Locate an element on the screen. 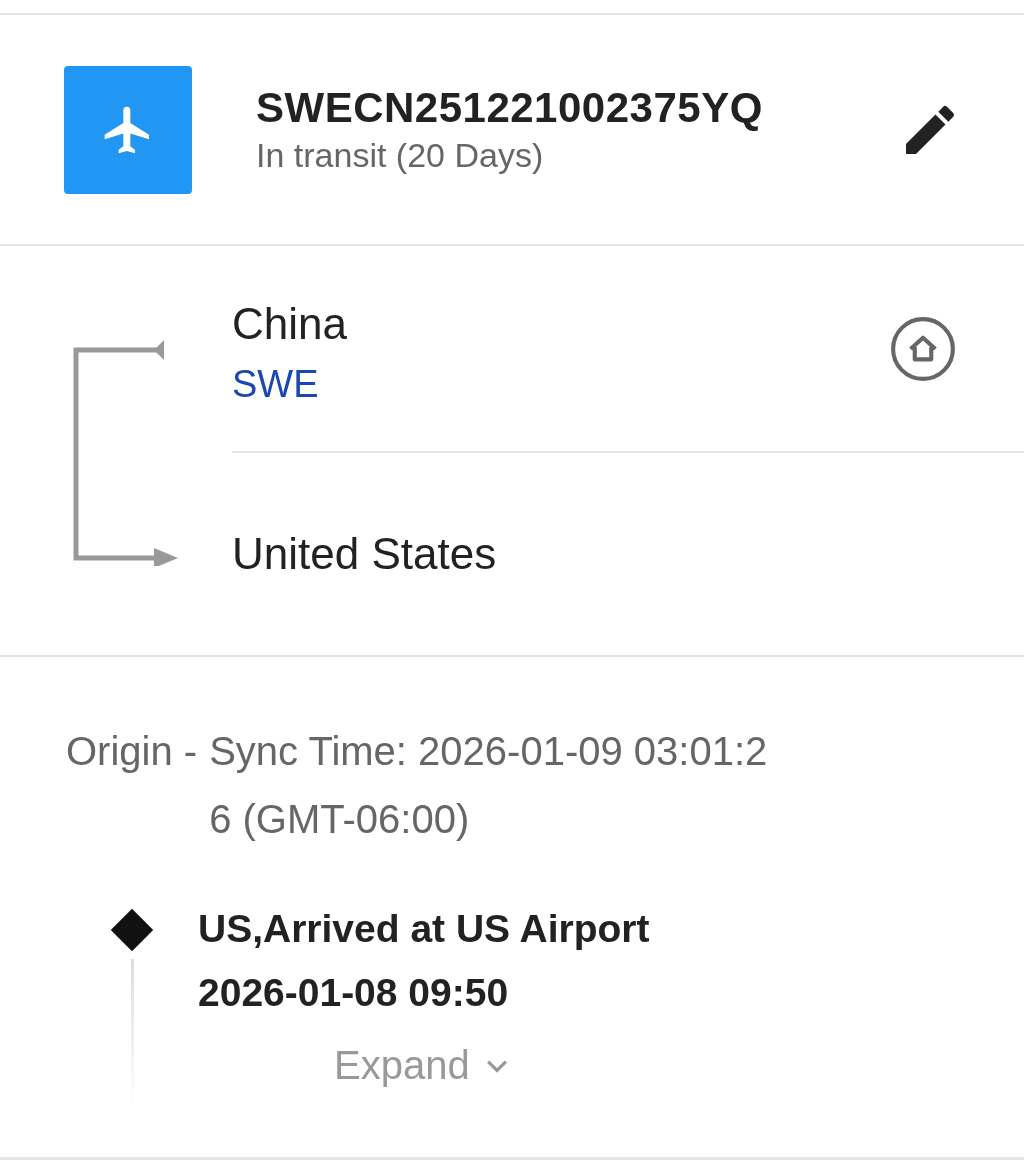  origin-country: China is located at coordinates (290, 324).